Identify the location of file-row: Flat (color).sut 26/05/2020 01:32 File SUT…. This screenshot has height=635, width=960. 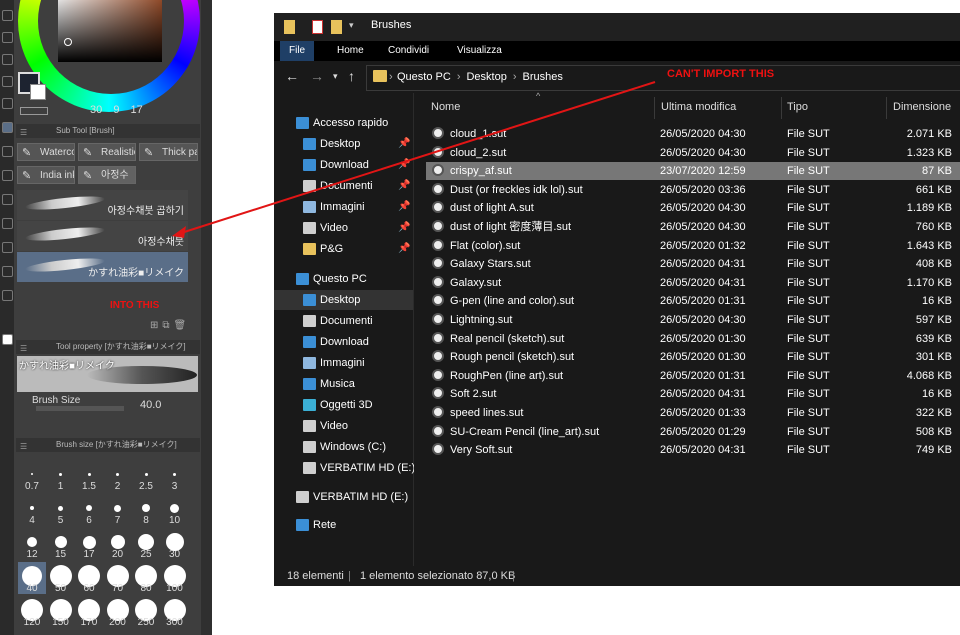
(693, 246).